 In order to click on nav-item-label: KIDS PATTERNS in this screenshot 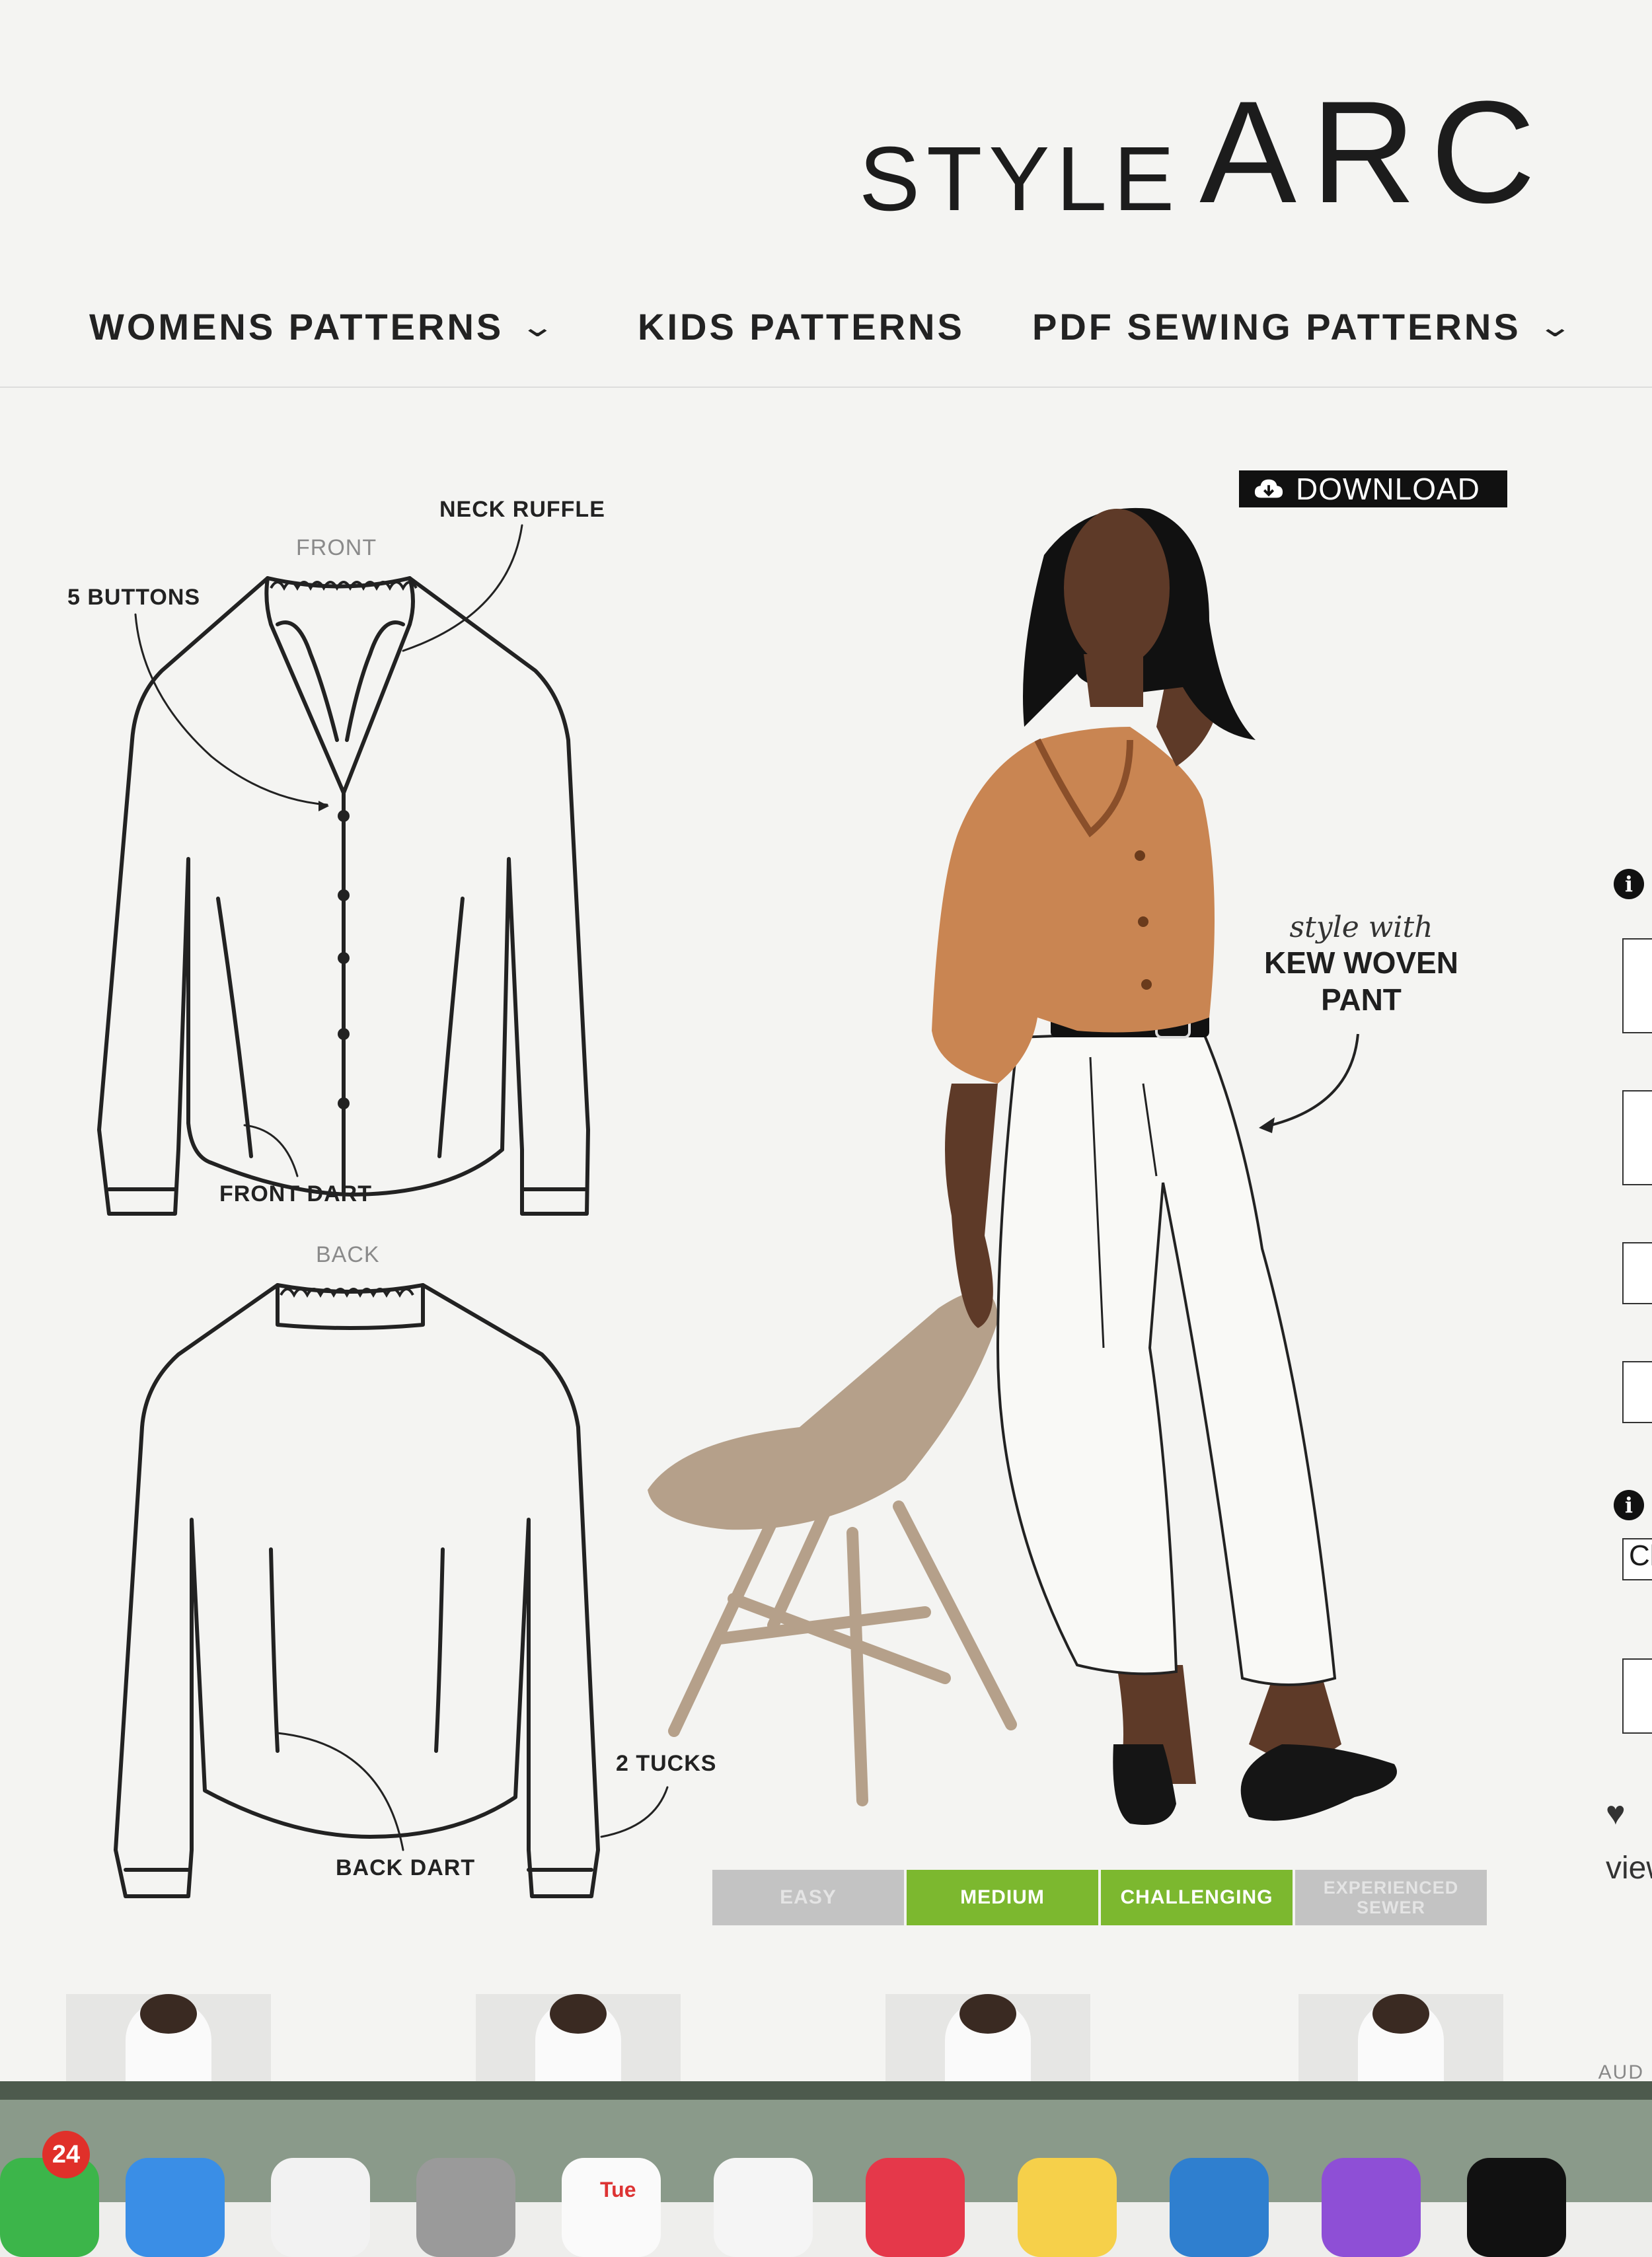, I will do `click(802, 327)`.